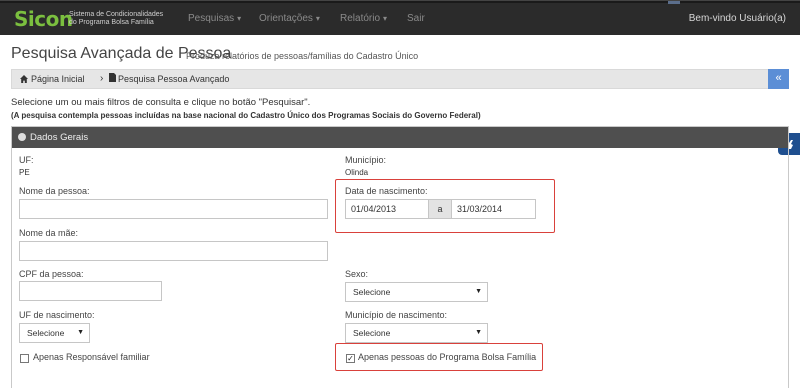 This screenshot has width=800, height=388. I want to click on nome-pessoa-input, so click(173, 209).